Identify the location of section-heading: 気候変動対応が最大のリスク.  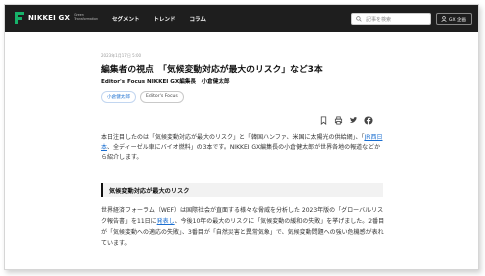
(242, 190).